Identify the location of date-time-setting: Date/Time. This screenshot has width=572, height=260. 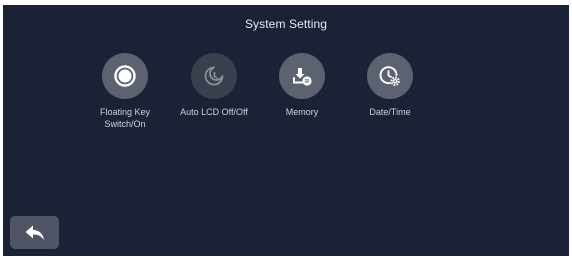
(390, 85).